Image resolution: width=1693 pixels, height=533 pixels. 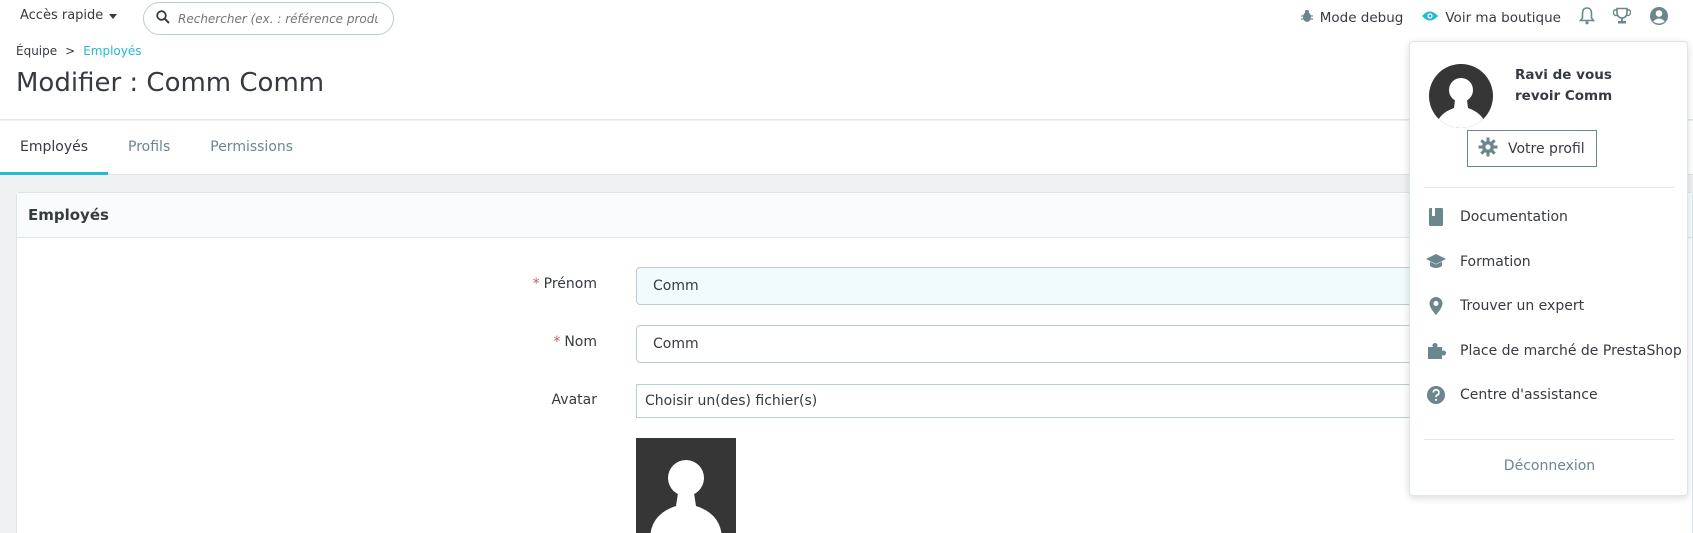 What do you see at coordinates (686, 485) in the screenshot?
I see `avatar-preview-image` at bounding box center [686, 485].